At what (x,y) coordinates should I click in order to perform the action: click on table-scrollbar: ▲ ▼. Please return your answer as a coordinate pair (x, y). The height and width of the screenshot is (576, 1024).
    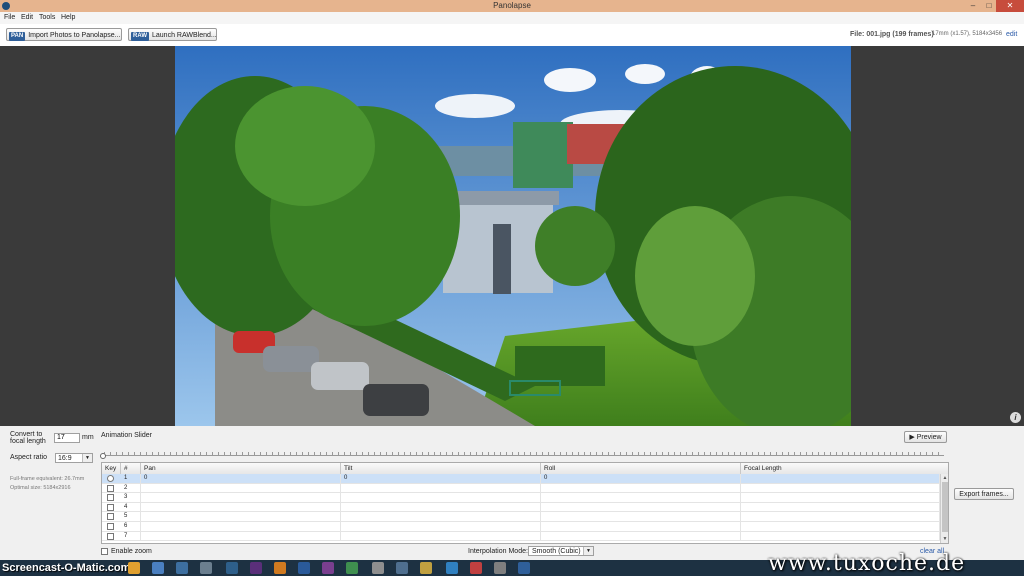
    Looking at the image, I should click on (944, 508).